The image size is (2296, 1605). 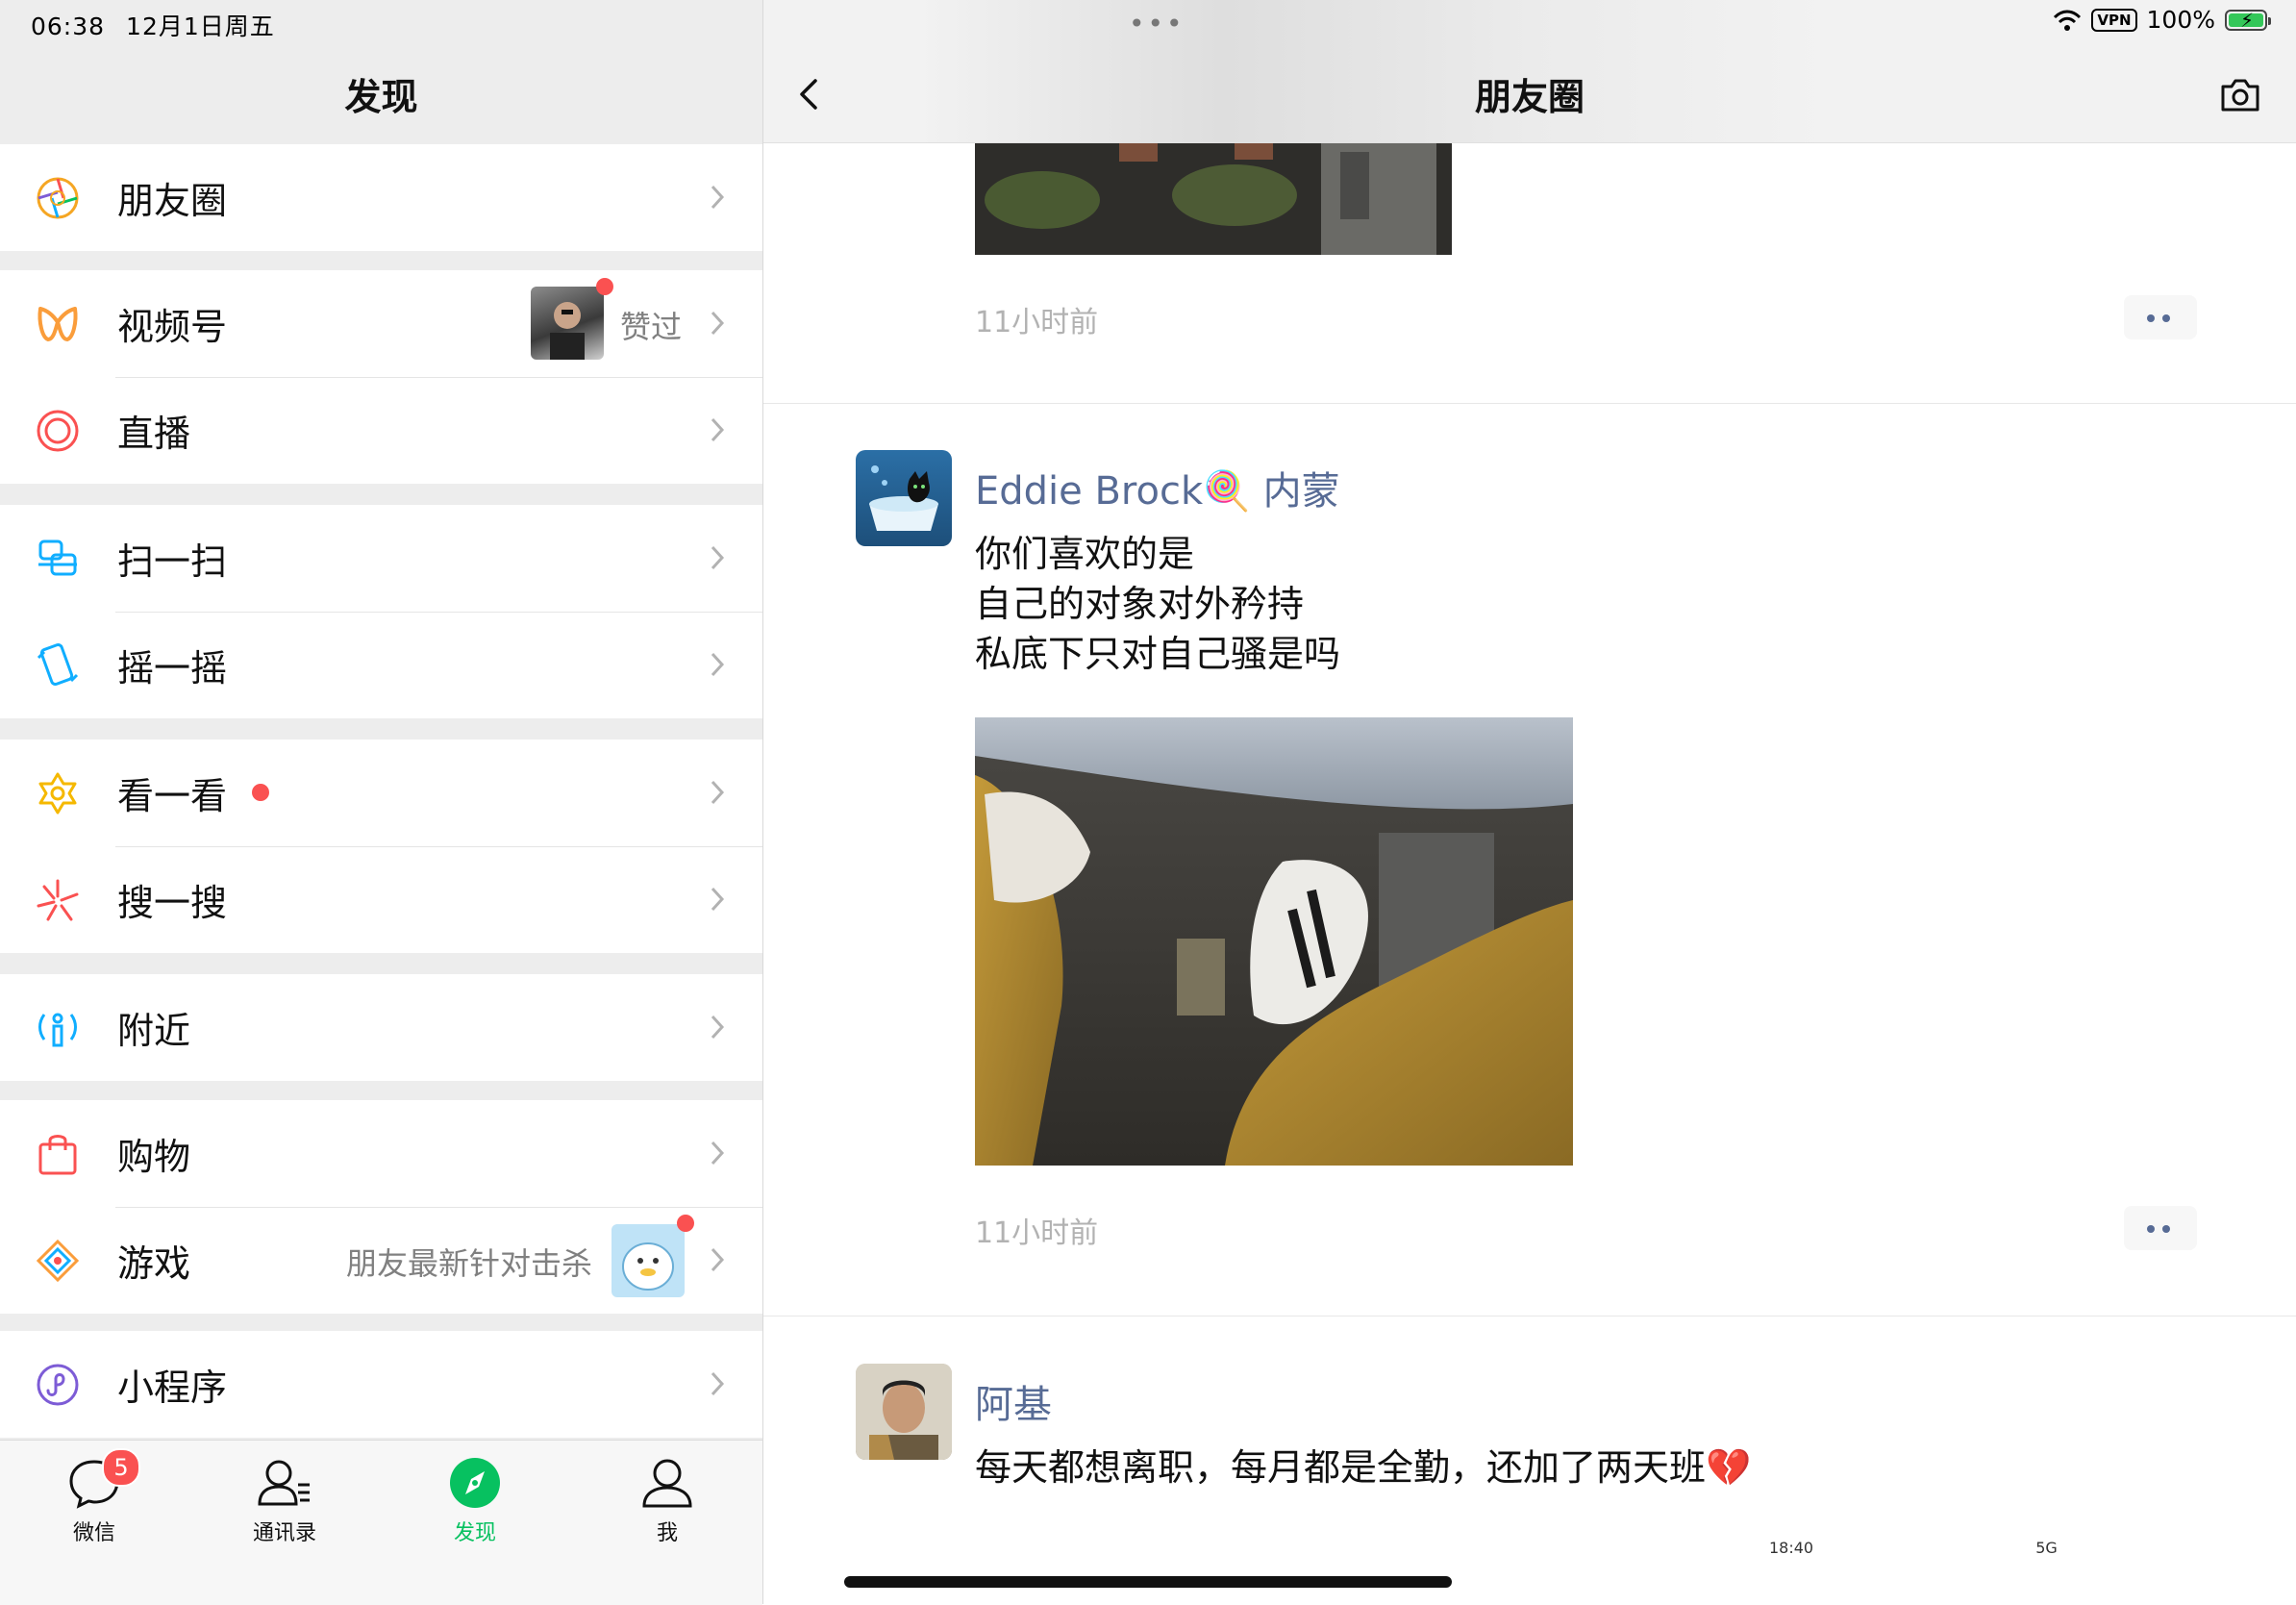 What do you see at coordinates (469, 1263) in the screenshot?
I see `games-friend-activity-text: 朋友最新针对击杀` at bounding box center [469, 1263].